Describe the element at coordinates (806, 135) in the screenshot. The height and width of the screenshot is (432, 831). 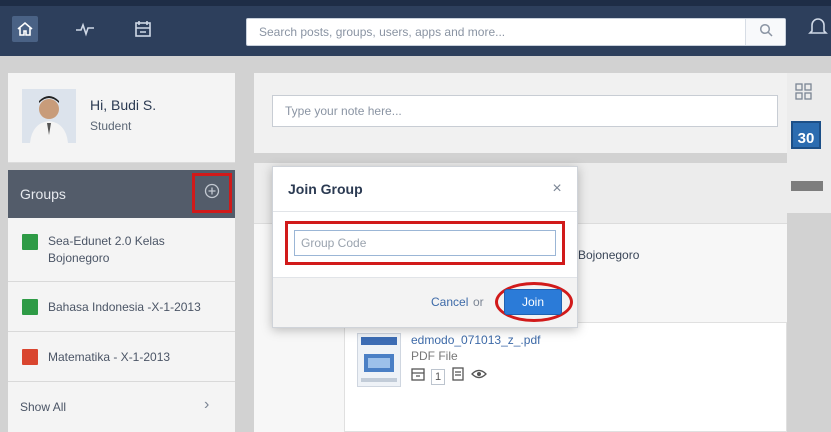
I see `calendar-icon: 30` at that location.